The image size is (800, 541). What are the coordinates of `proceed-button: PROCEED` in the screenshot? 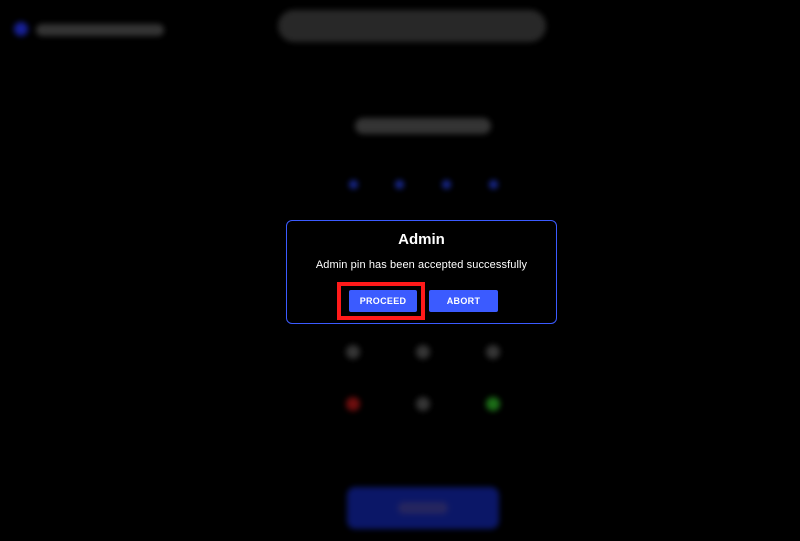 It's located at (383, 301).